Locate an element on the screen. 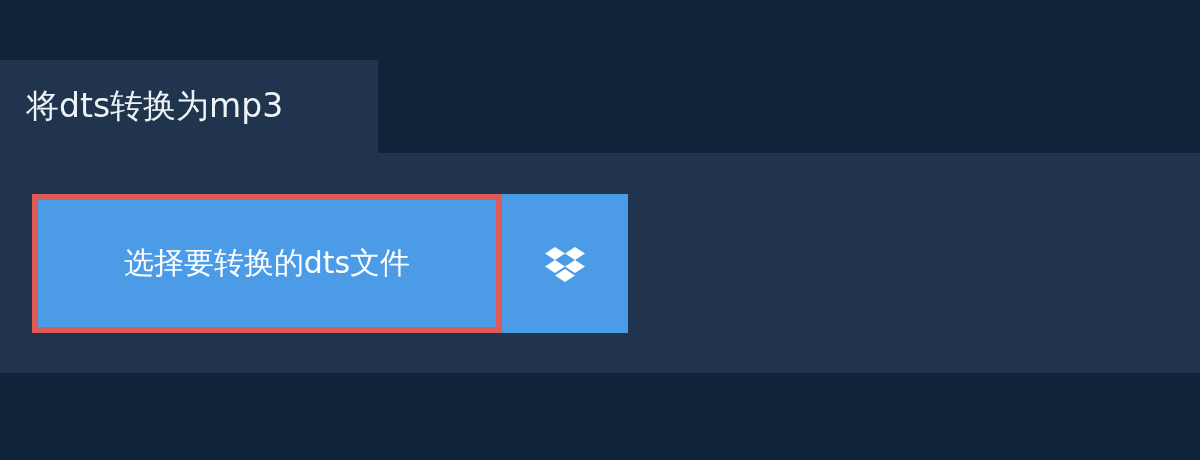  boxes-icon is located at coordinates (565, 263).